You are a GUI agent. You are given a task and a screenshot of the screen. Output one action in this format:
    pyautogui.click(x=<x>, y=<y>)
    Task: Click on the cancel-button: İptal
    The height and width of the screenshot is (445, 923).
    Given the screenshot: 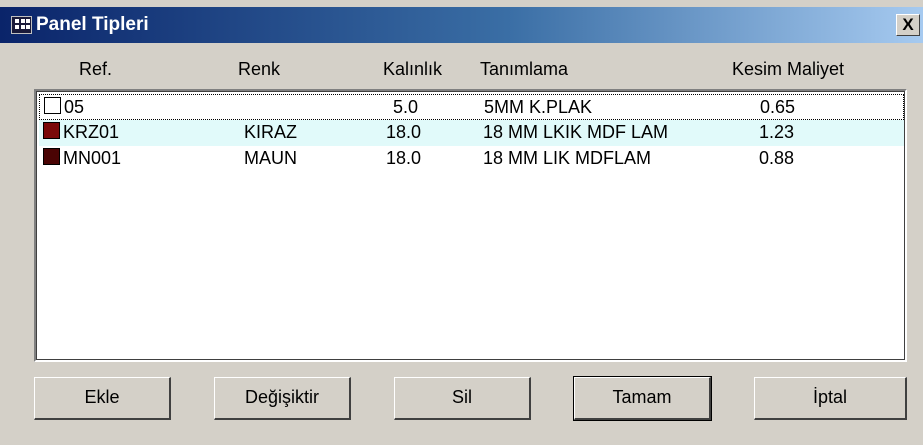 What is the action you would take?
    pyautogui.click(x=830, y=398)
    